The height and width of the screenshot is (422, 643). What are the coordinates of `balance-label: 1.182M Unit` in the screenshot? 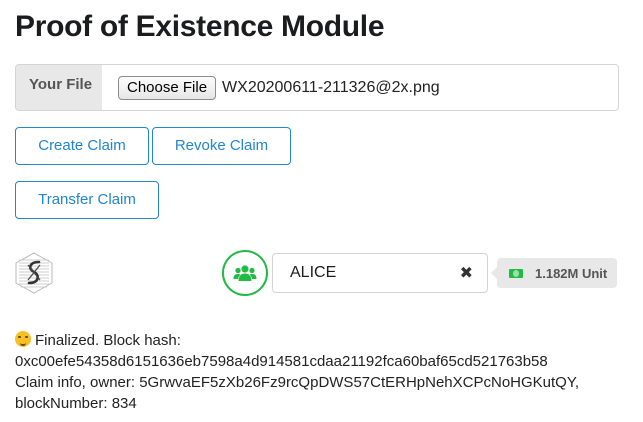 It's located at (554, 273).